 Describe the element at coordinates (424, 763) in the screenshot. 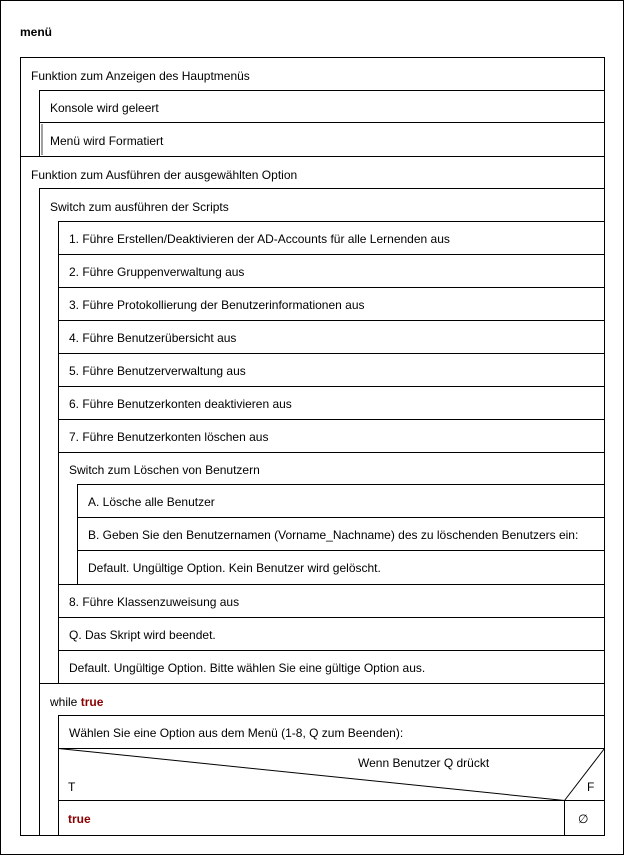

I see `decision-condition: Wenn Benutzer Q drückt` at that location.